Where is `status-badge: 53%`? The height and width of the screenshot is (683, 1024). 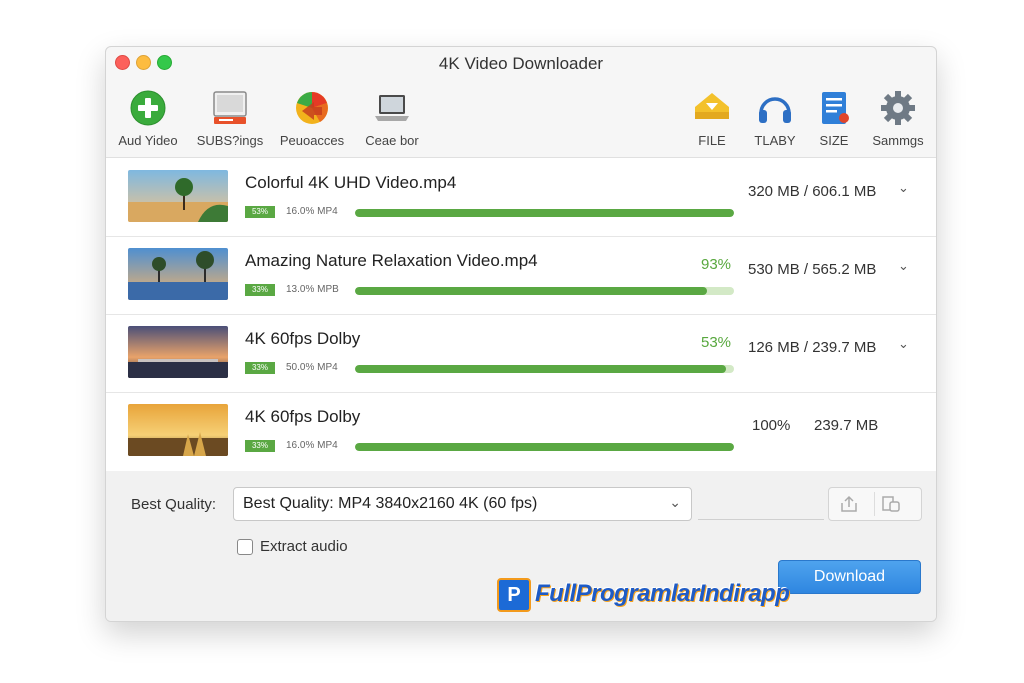 status-badge: 53% is located at coordinates (260, 212).